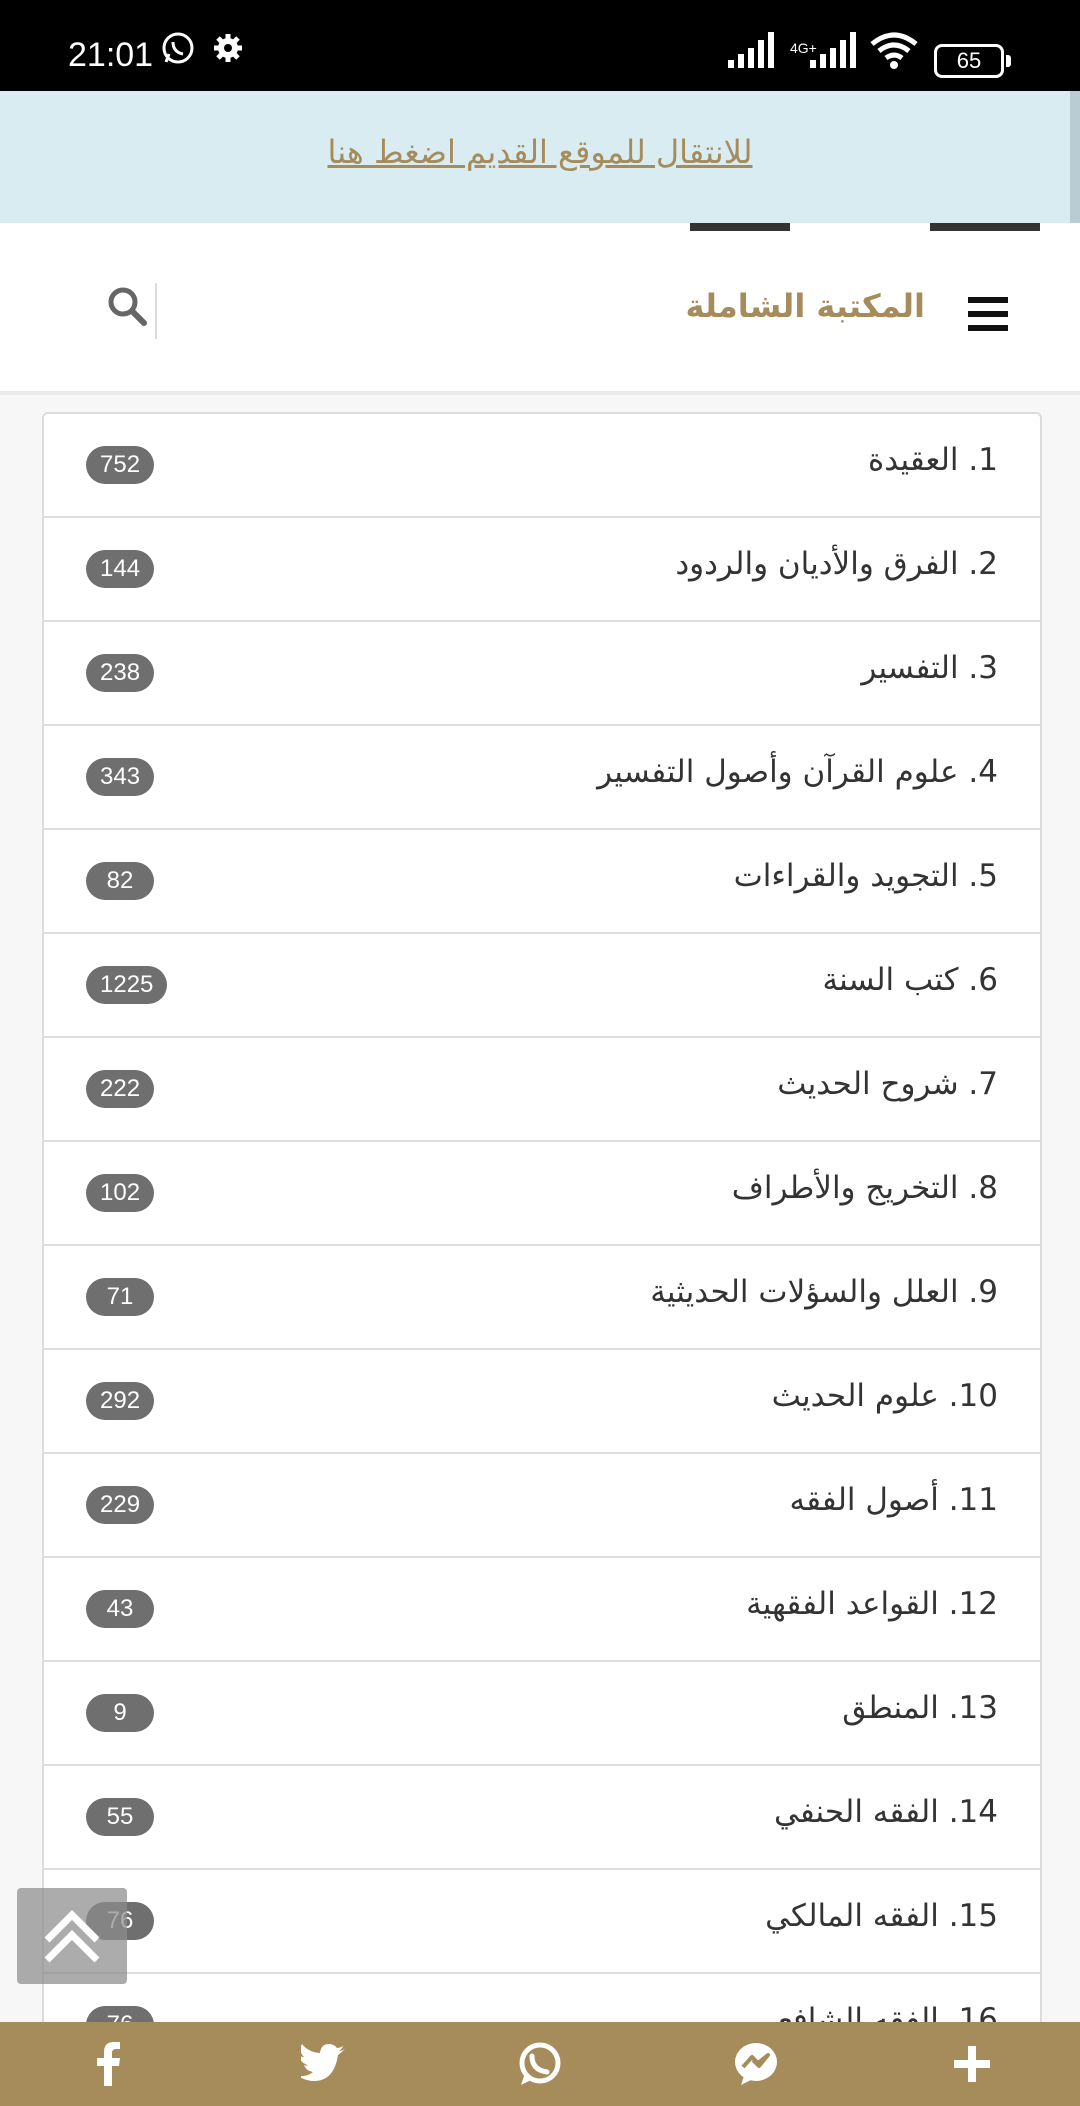 The image size is (1080, 2106). I want to click on facebook-icon, so click(108, 2064).